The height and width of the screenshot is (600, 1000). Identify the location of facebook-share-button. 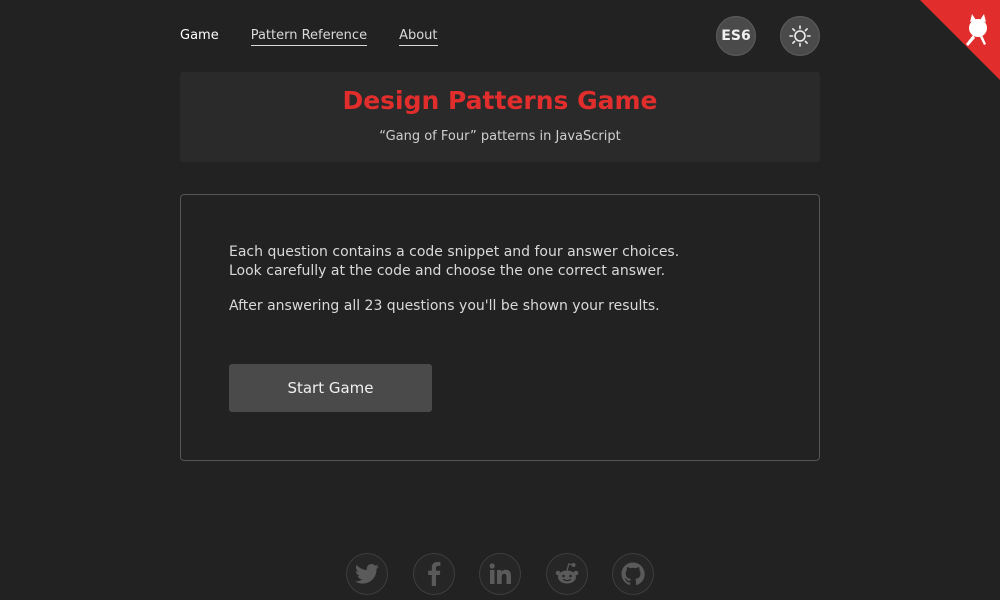
(433, 574).